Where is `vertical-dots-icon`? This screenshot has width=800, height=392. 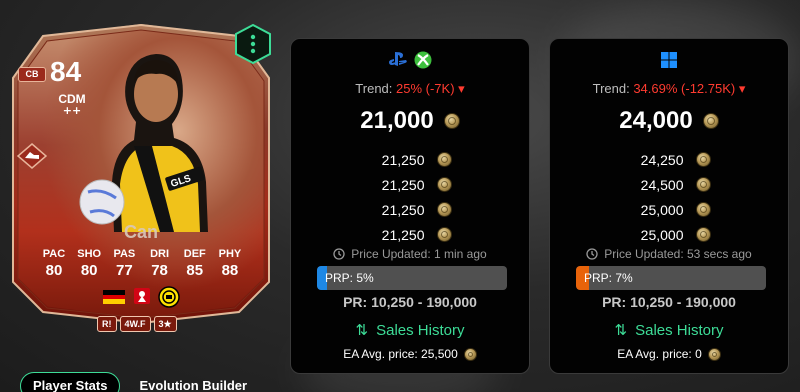
vertical-dots-icon is located at coordinates (253, 44).